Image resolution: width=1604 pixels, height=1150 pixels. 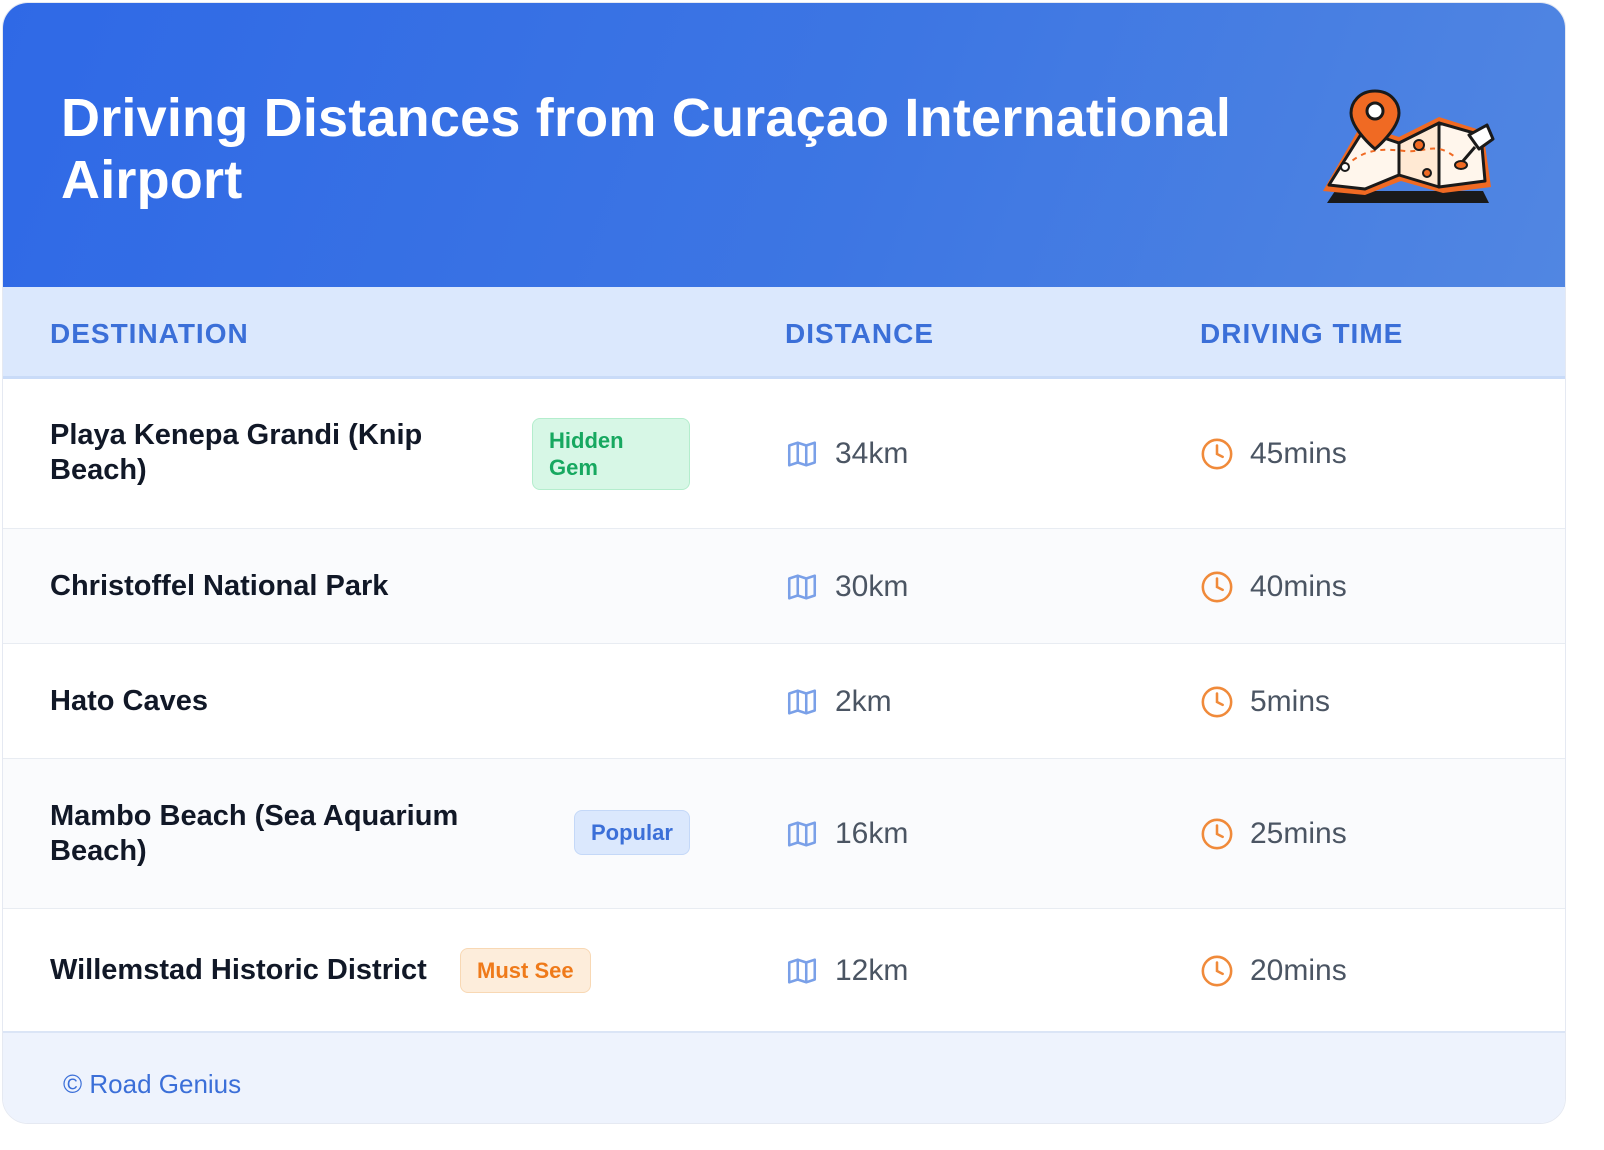 What do you see at coordinates (1298, 833) in the screenshot?
I see `time-value: 25mins` at bounding box center [1298, 833].